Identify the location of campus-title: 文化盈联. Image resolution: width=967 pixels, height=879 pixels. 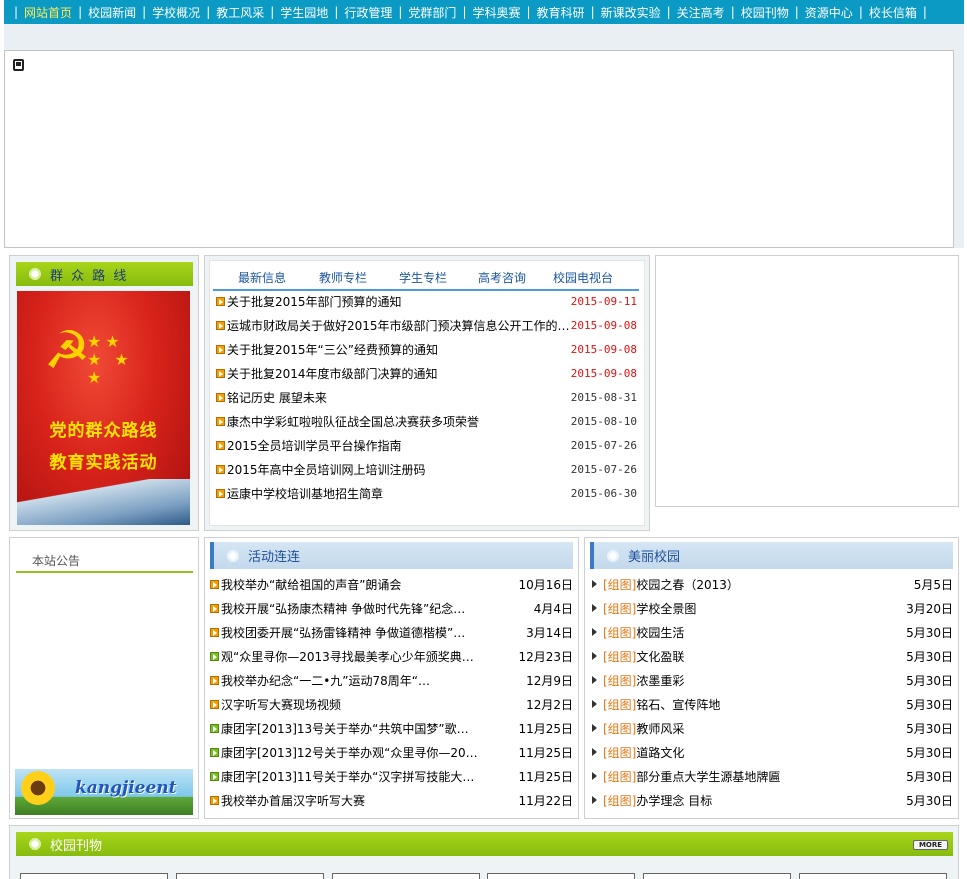
(771, 656).